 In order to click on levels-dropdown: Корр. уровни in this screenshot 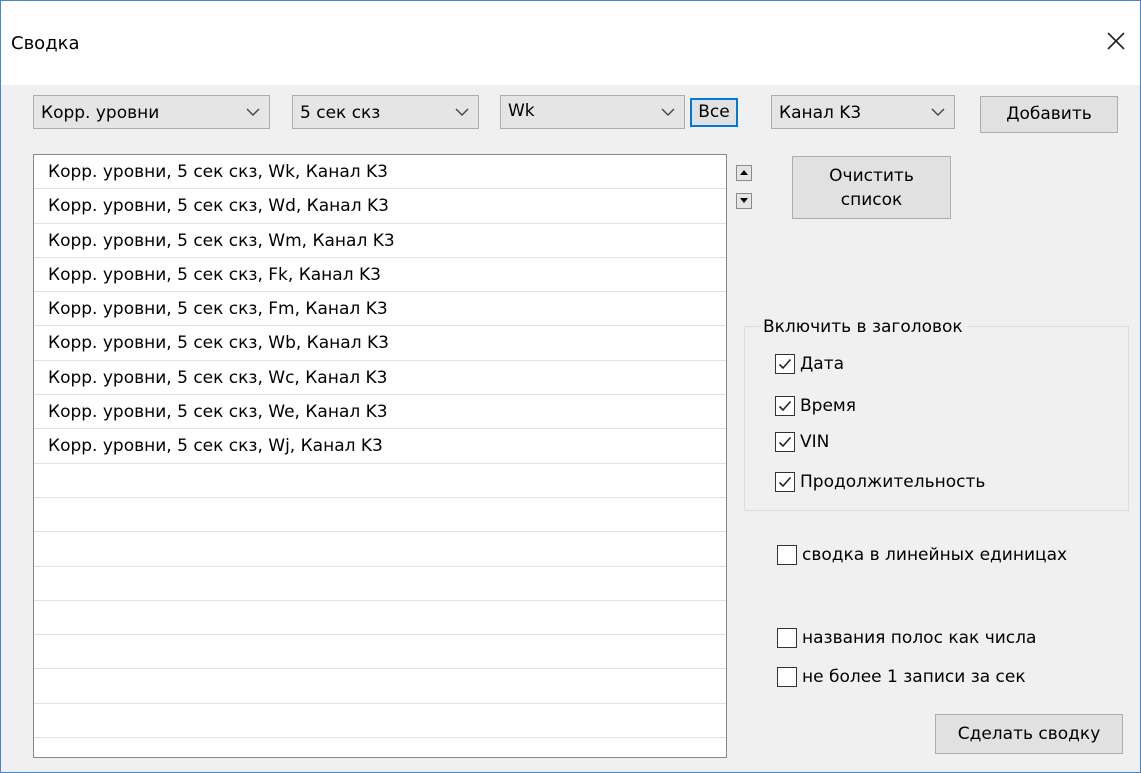, I will do `click(151, 112)`.